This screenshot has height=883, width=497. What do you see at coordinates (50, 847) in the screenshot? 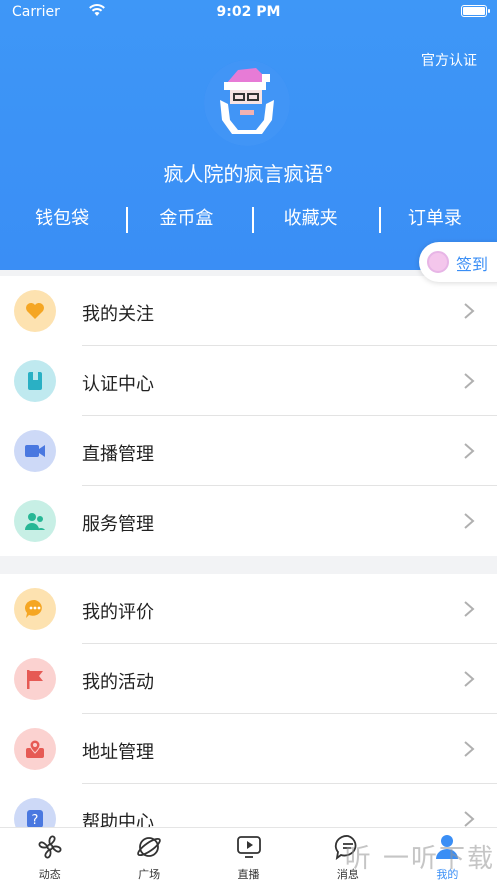
I see `fan-icon` at bounding box center [50, 847].